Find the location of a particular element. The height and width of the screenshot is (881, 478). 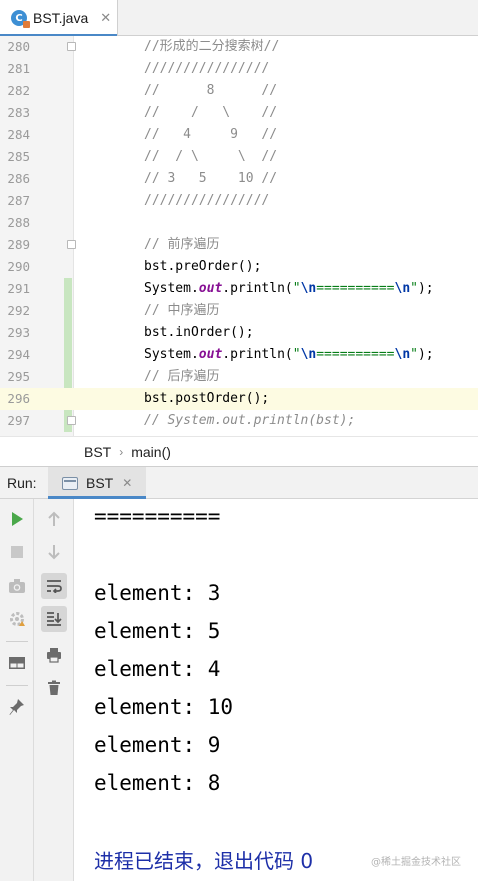

code-line: 281 //////////////// is located at coordinates (239, 69).